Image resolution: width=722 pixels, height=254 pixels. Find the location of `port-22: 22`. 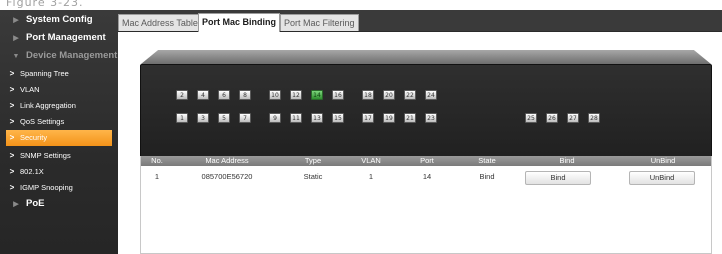

port-22: 22 is located at coordinates (410, 95).